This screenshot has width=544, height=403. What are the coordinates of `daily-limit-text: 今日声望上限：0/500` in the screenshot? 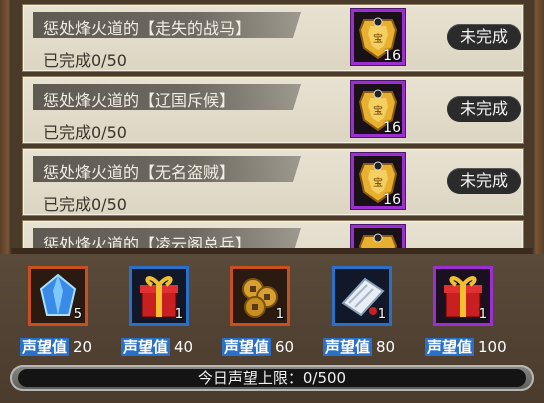 It's located at (272, 378).